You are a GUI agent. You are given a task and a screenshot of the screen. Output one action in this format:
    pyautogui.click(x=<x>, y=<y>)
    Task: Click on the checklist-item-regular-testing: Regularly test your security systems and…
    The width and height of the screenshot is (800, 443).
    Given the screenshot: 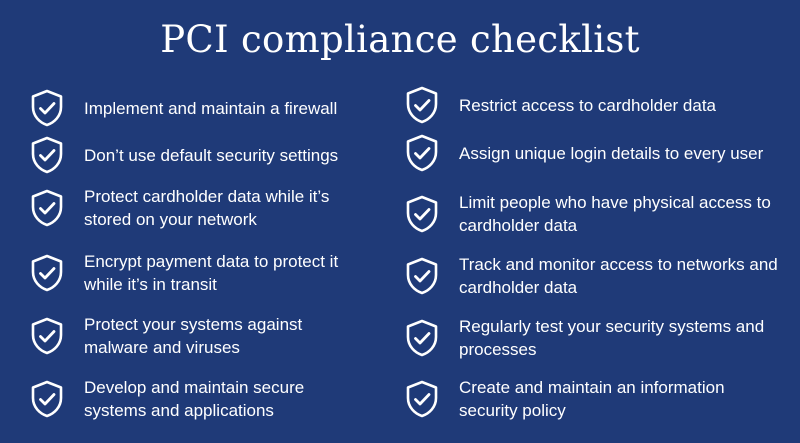 What is the action you would take?
    pyautogui.click(x=595, y=338)
    